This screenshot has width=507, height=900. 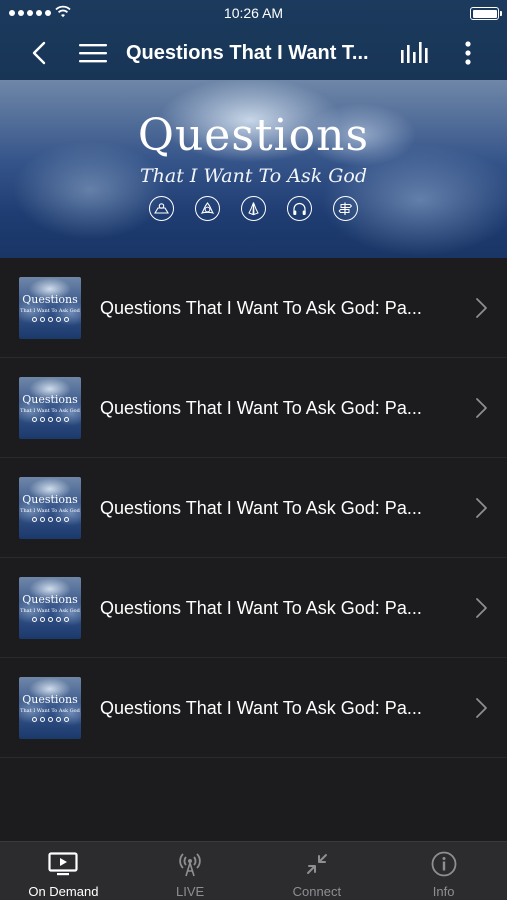 I want to click on banner-title: Questions, so click(x=253, y=135).